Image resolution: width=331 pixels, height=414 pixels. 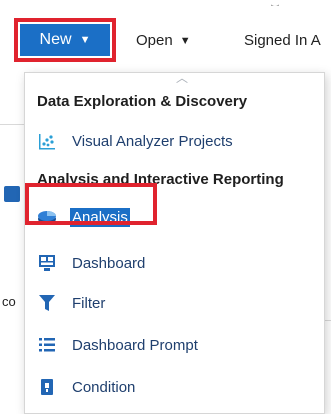 What do you see at coordinates (152, 141) in the screenshot?
I see `menu-item-label: Visual Analyzer Projects` at bounding box center [152, 141].